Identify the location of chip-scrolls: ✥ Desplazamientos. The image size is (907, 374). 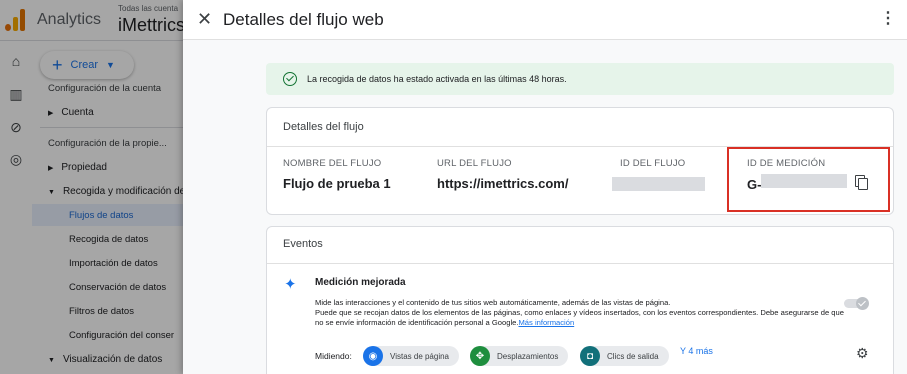
(519, 356).